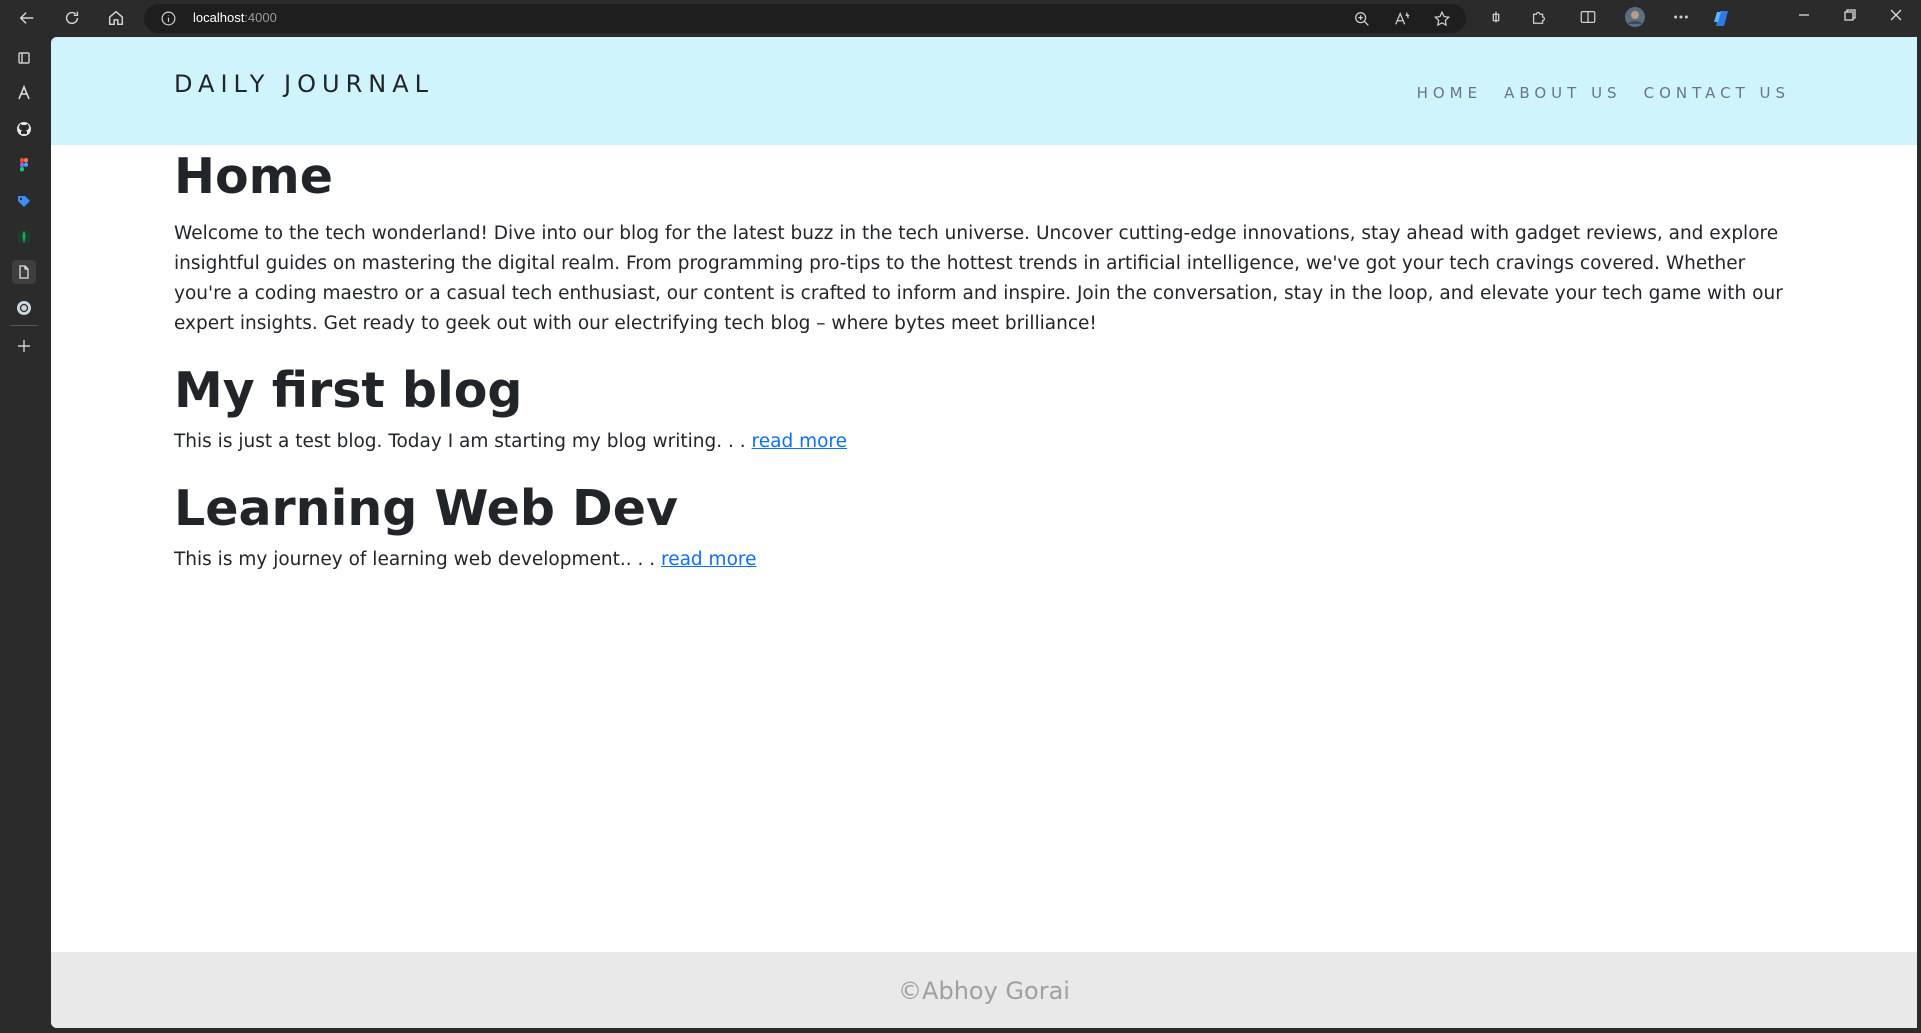 The height and width of the screenshot is (1033, 1921). Describe the element at coordinates (426, 508) in the screenshot. I see `post-title: Learning Web Dev` at that location.